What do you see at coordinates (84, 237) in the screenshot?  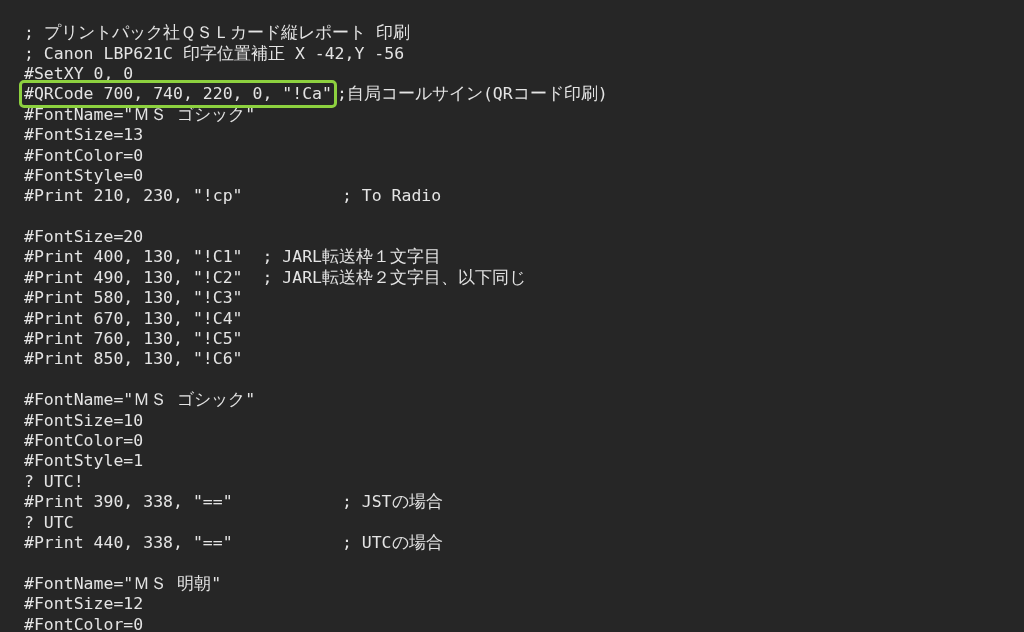 I see `code-line: #FontSize=20` at bounding box center [84, 237].